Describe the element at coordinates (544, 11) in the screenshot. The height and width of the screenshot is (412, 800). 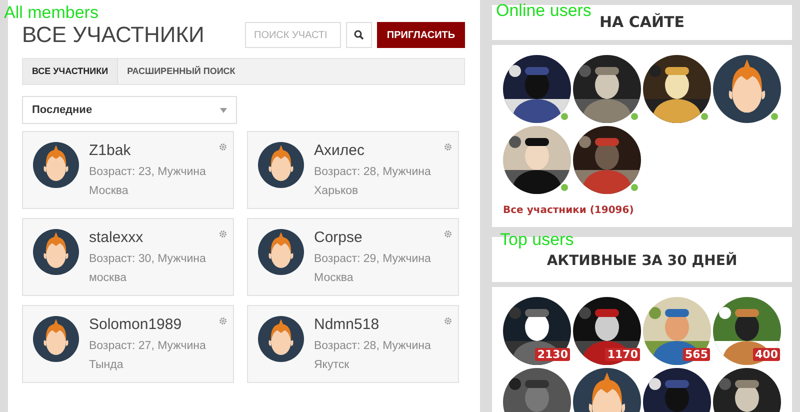
I see `annotation-label: Online users` at that location.